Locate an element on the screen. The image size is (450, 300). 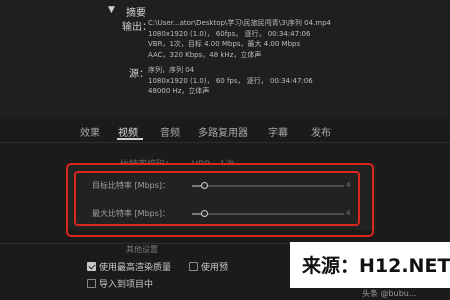
output-line: 1080x1920 (1.0)， 60fps， 逐行， 00:34:47:06 is located at coordinates (229, 33).